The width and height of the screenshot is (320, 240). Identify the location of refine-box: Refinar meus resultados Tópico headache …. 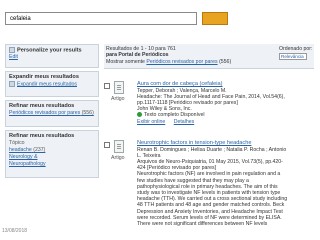
(52, 154).